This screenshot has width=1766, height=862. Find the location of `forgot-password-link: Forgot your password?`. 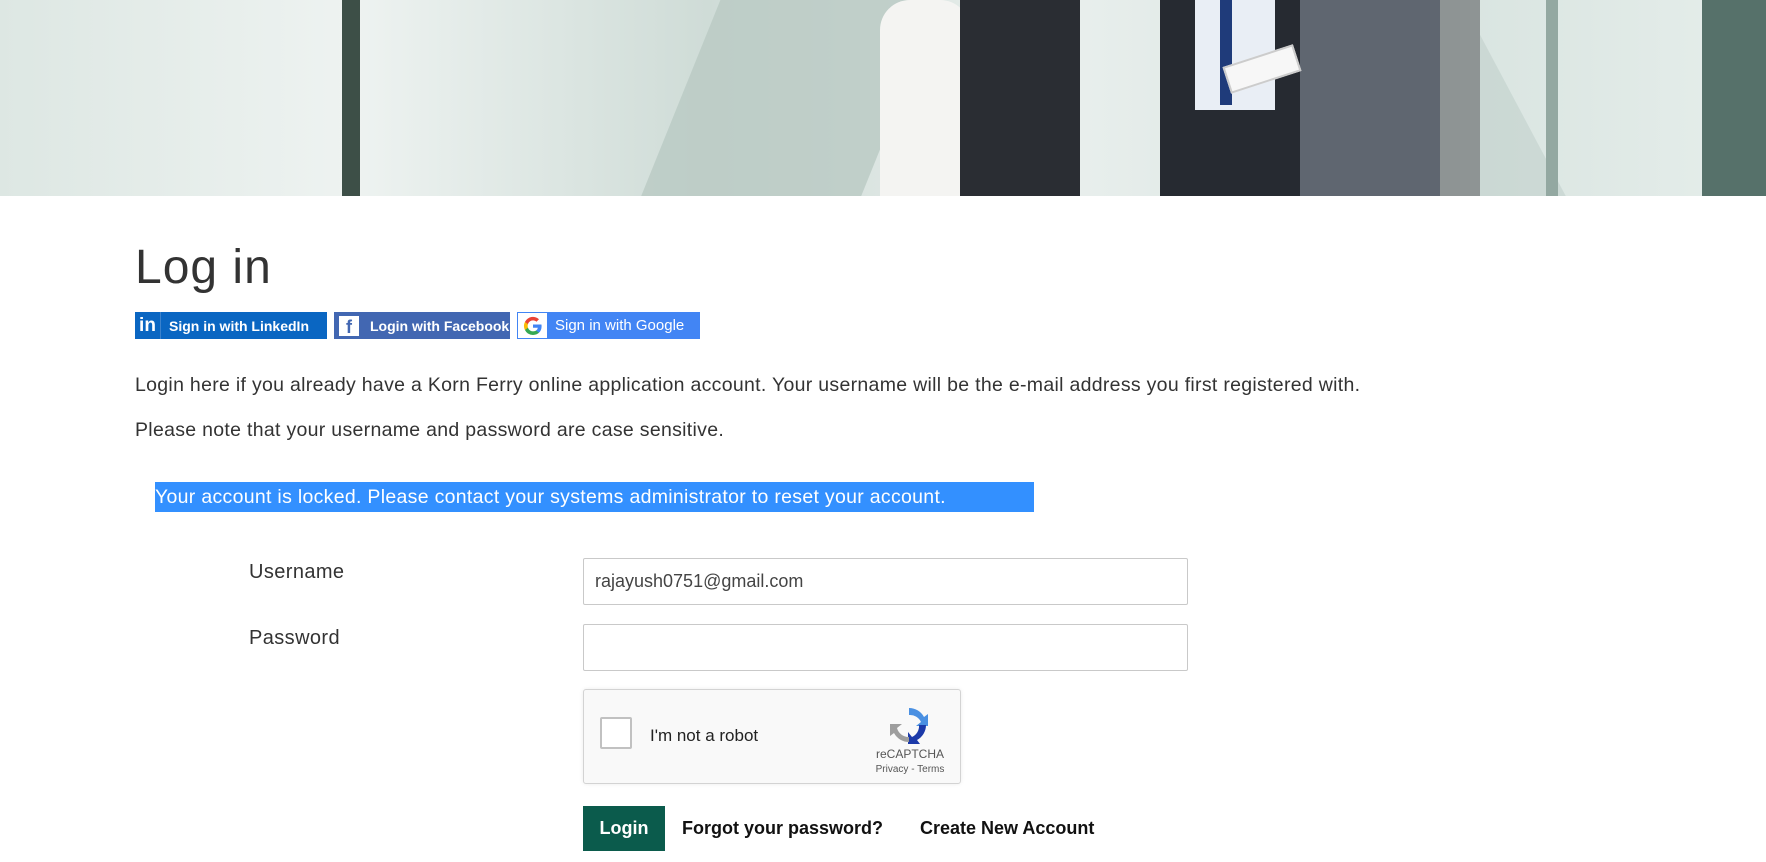

forgot-password-link: Forgot your password? is located at coordinates (782, 828).